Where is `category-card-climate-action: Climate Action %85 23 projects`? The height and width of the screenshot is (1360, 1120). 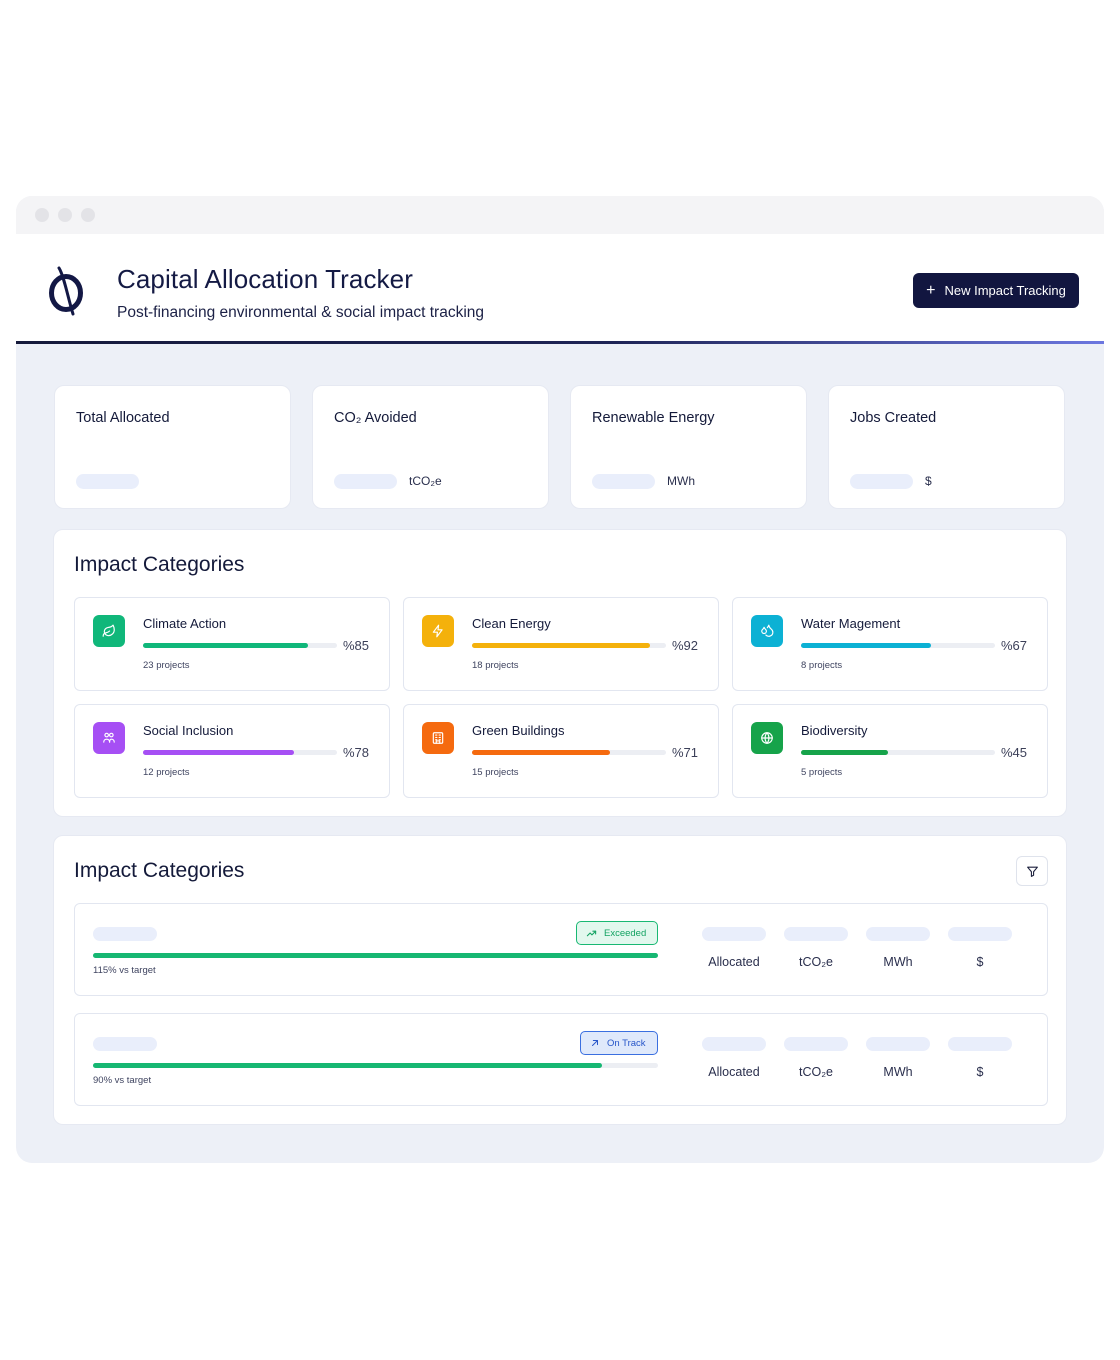
category-card-climate-action: Climate Action %85 23 projects is located at coordinates (232, 644).